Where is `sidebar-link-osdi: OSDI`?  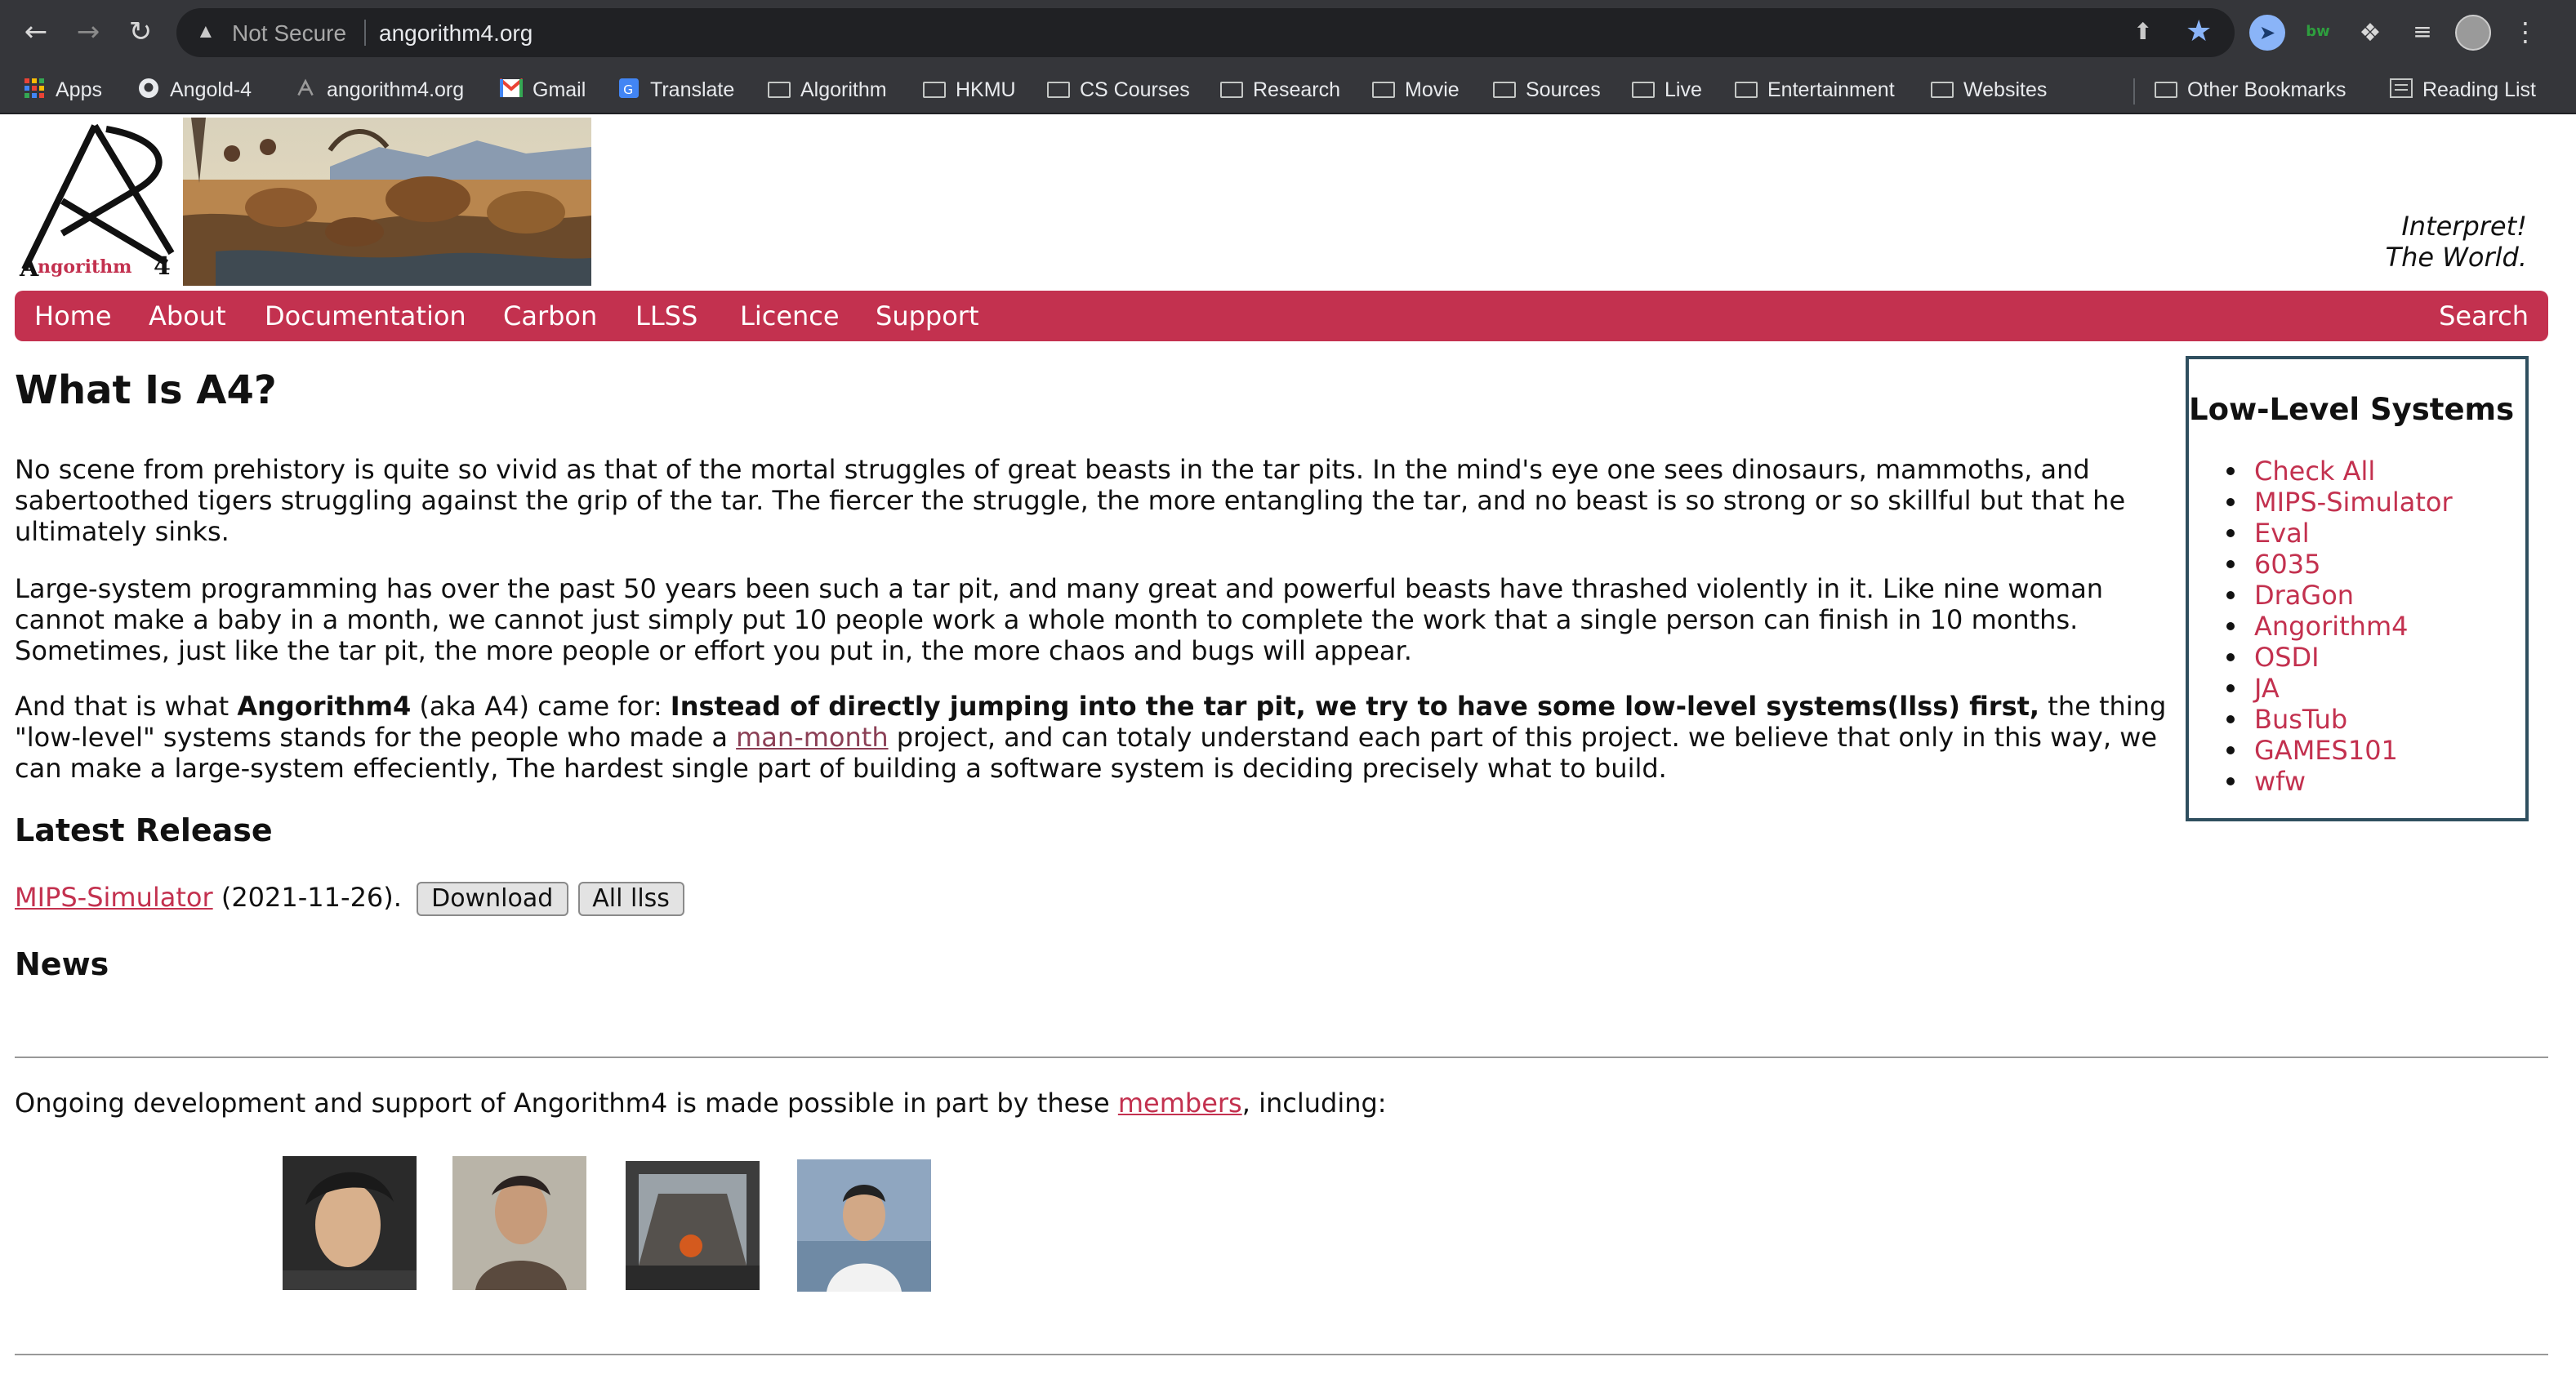
sidebar-link-osdi: OSDI is located at coordinates (2287, 657).